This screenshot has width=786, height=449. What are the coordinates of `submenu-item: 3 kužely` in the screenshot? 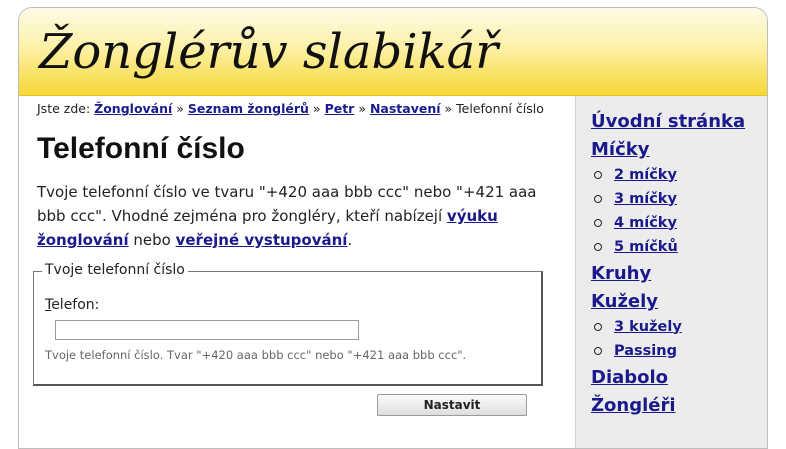 It's located at (669, 326).